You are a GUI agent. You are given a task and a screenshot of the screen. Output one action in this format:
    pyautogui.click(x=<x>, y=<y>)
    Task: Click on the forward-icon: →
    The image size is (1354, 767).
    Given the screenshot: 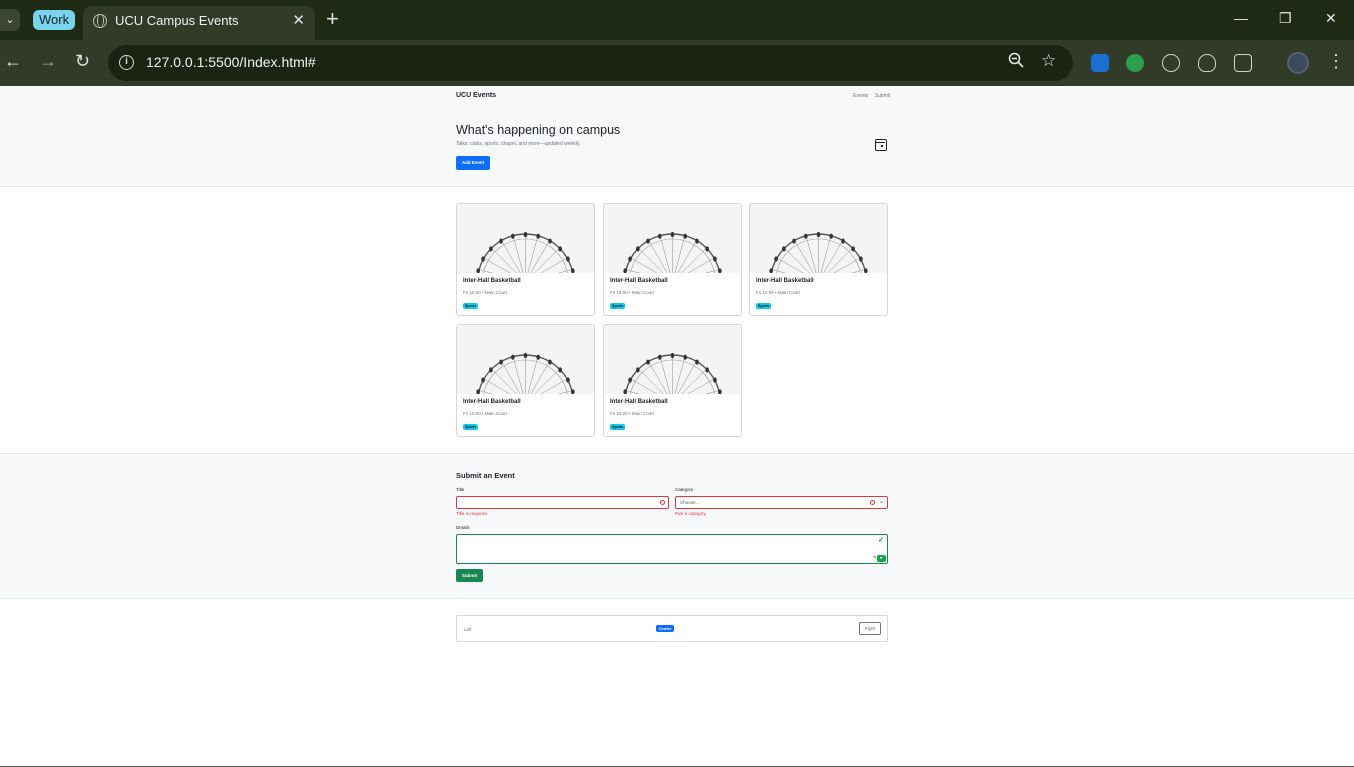 What is the action you would take?
    pyautogui.click(x=48, y=61)
    